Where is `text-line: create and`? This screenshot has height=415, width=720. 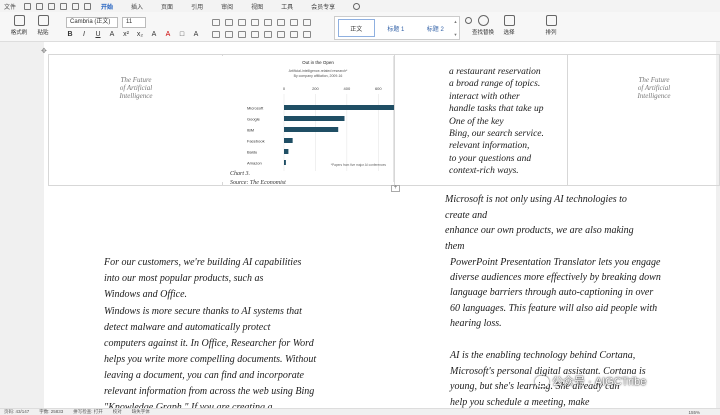 text-line: create and is located at coordinates (466, 215).